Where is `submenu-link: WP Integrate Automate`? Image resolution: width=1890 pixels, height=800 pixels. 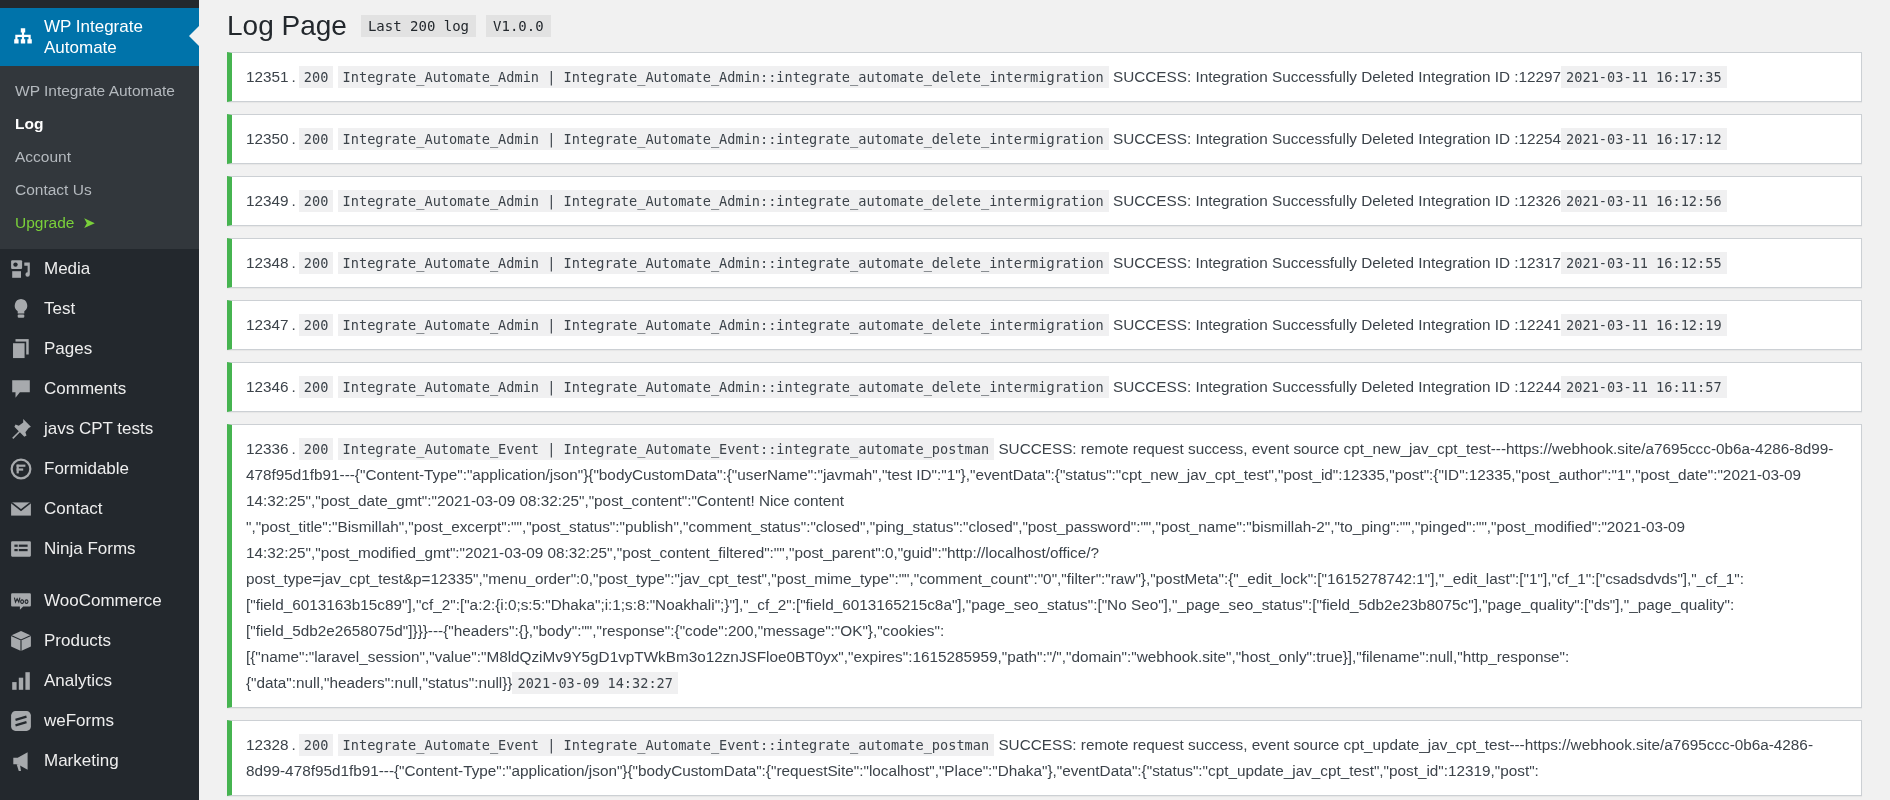 submenu-link: WP Integrate Automate is located at coordinates (99, 90).